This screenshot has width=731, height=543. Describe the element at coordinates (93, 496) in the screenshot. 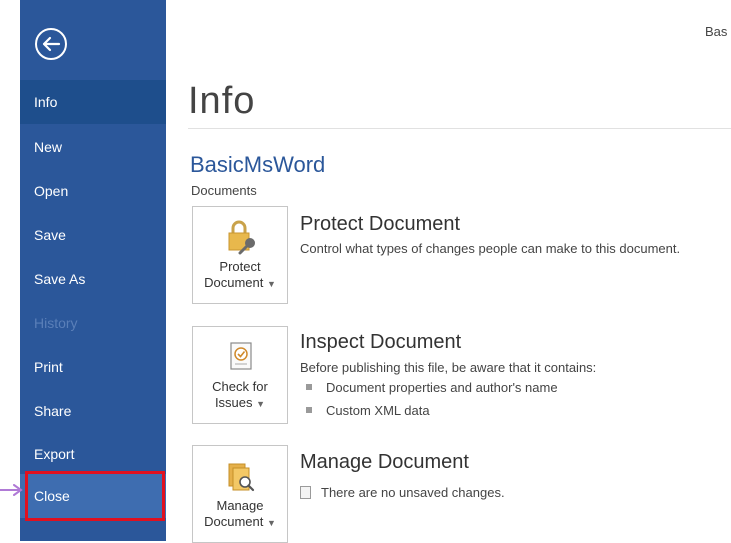

I see `sidebar-item-close: Close` at that location.